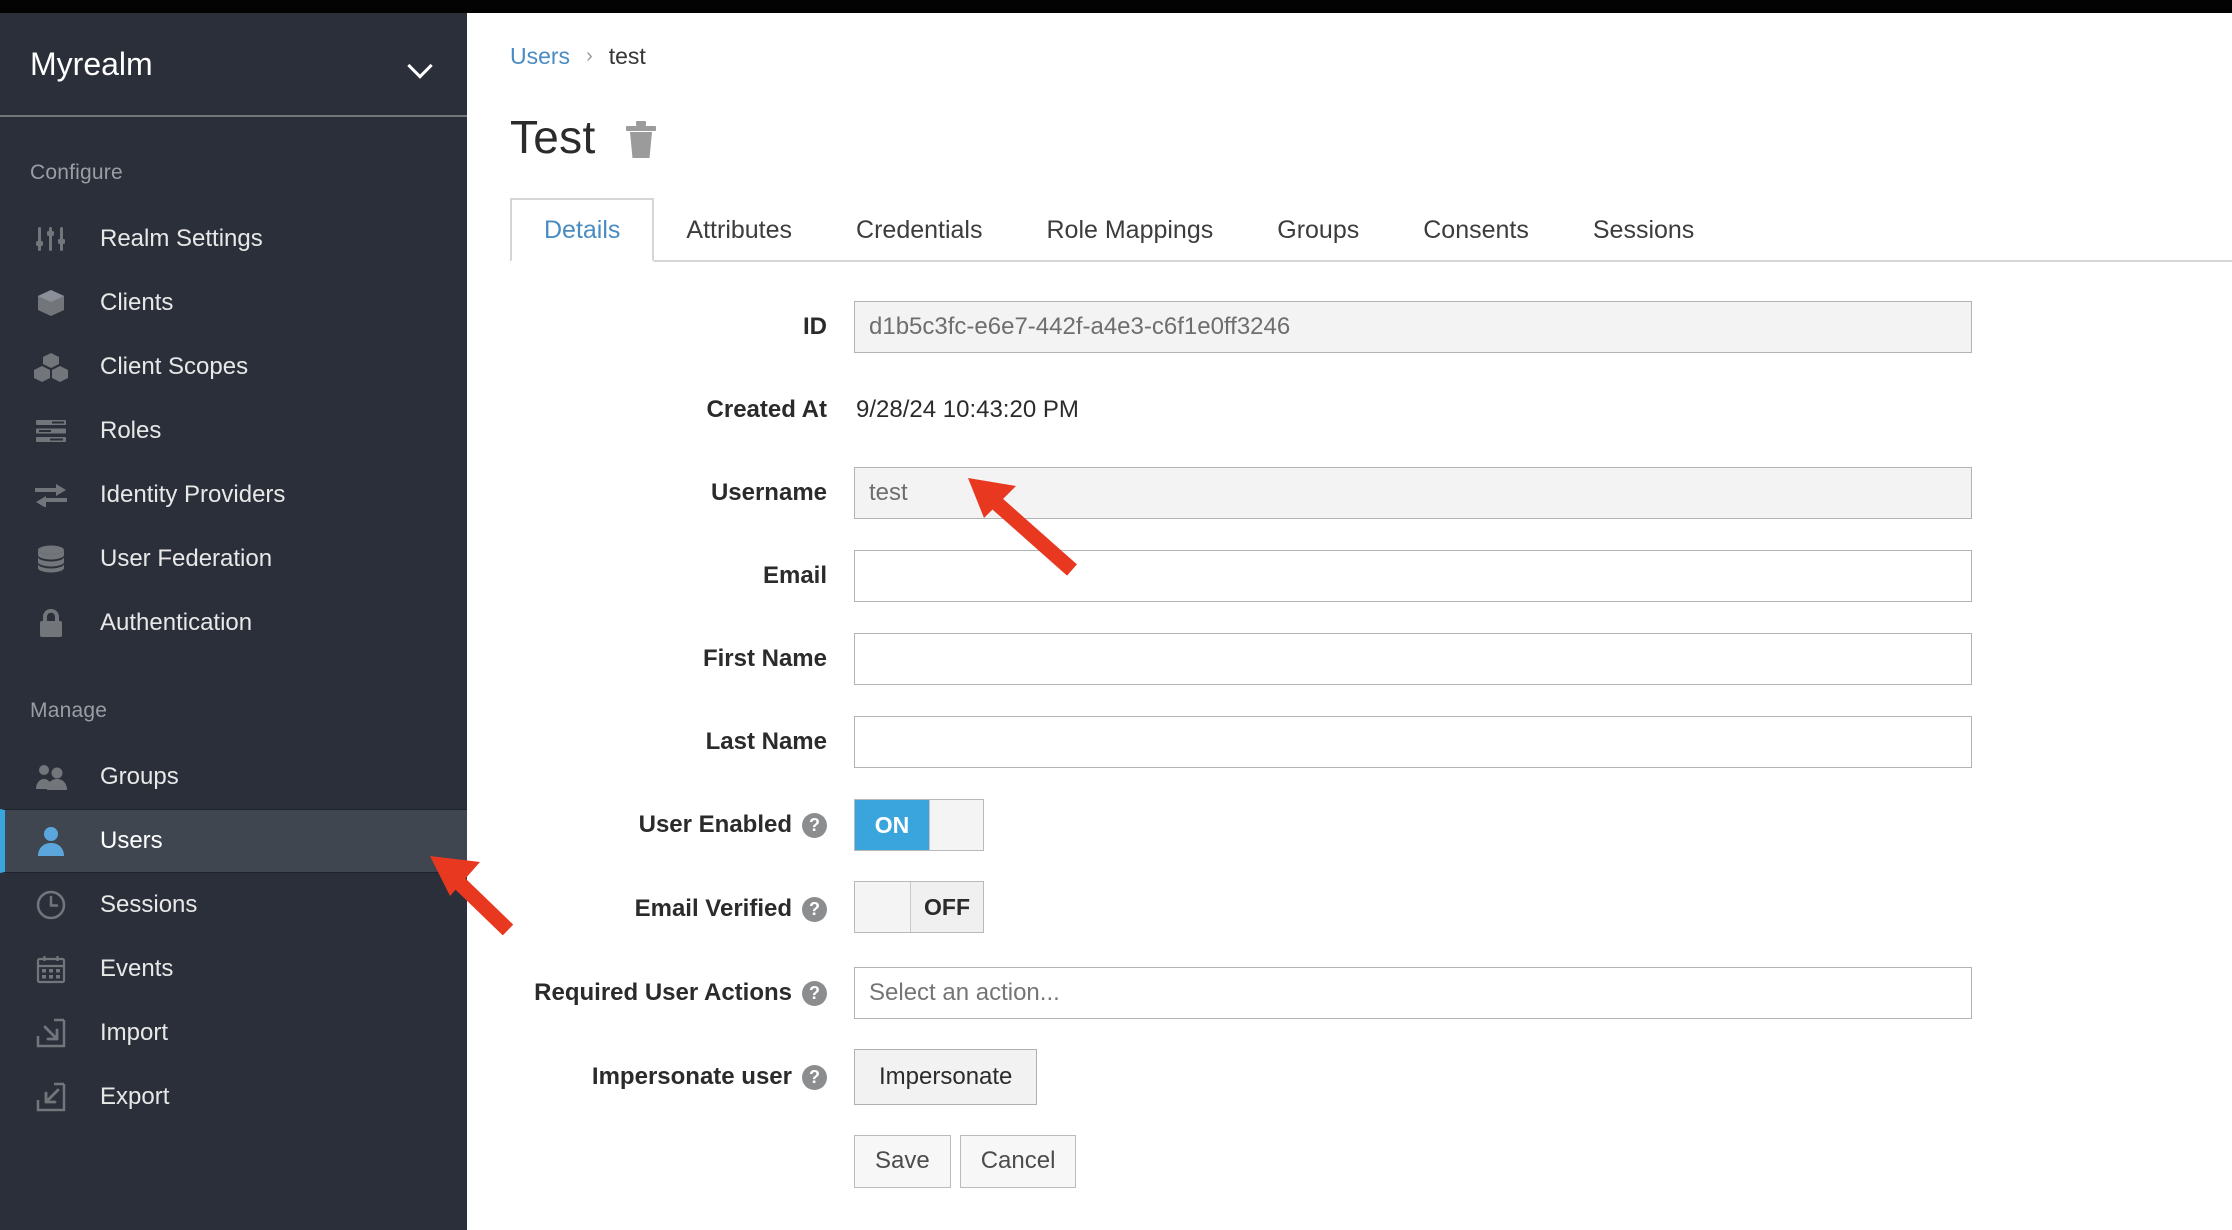  I want to click on tab-label: Sessions, so click(1643, 229).